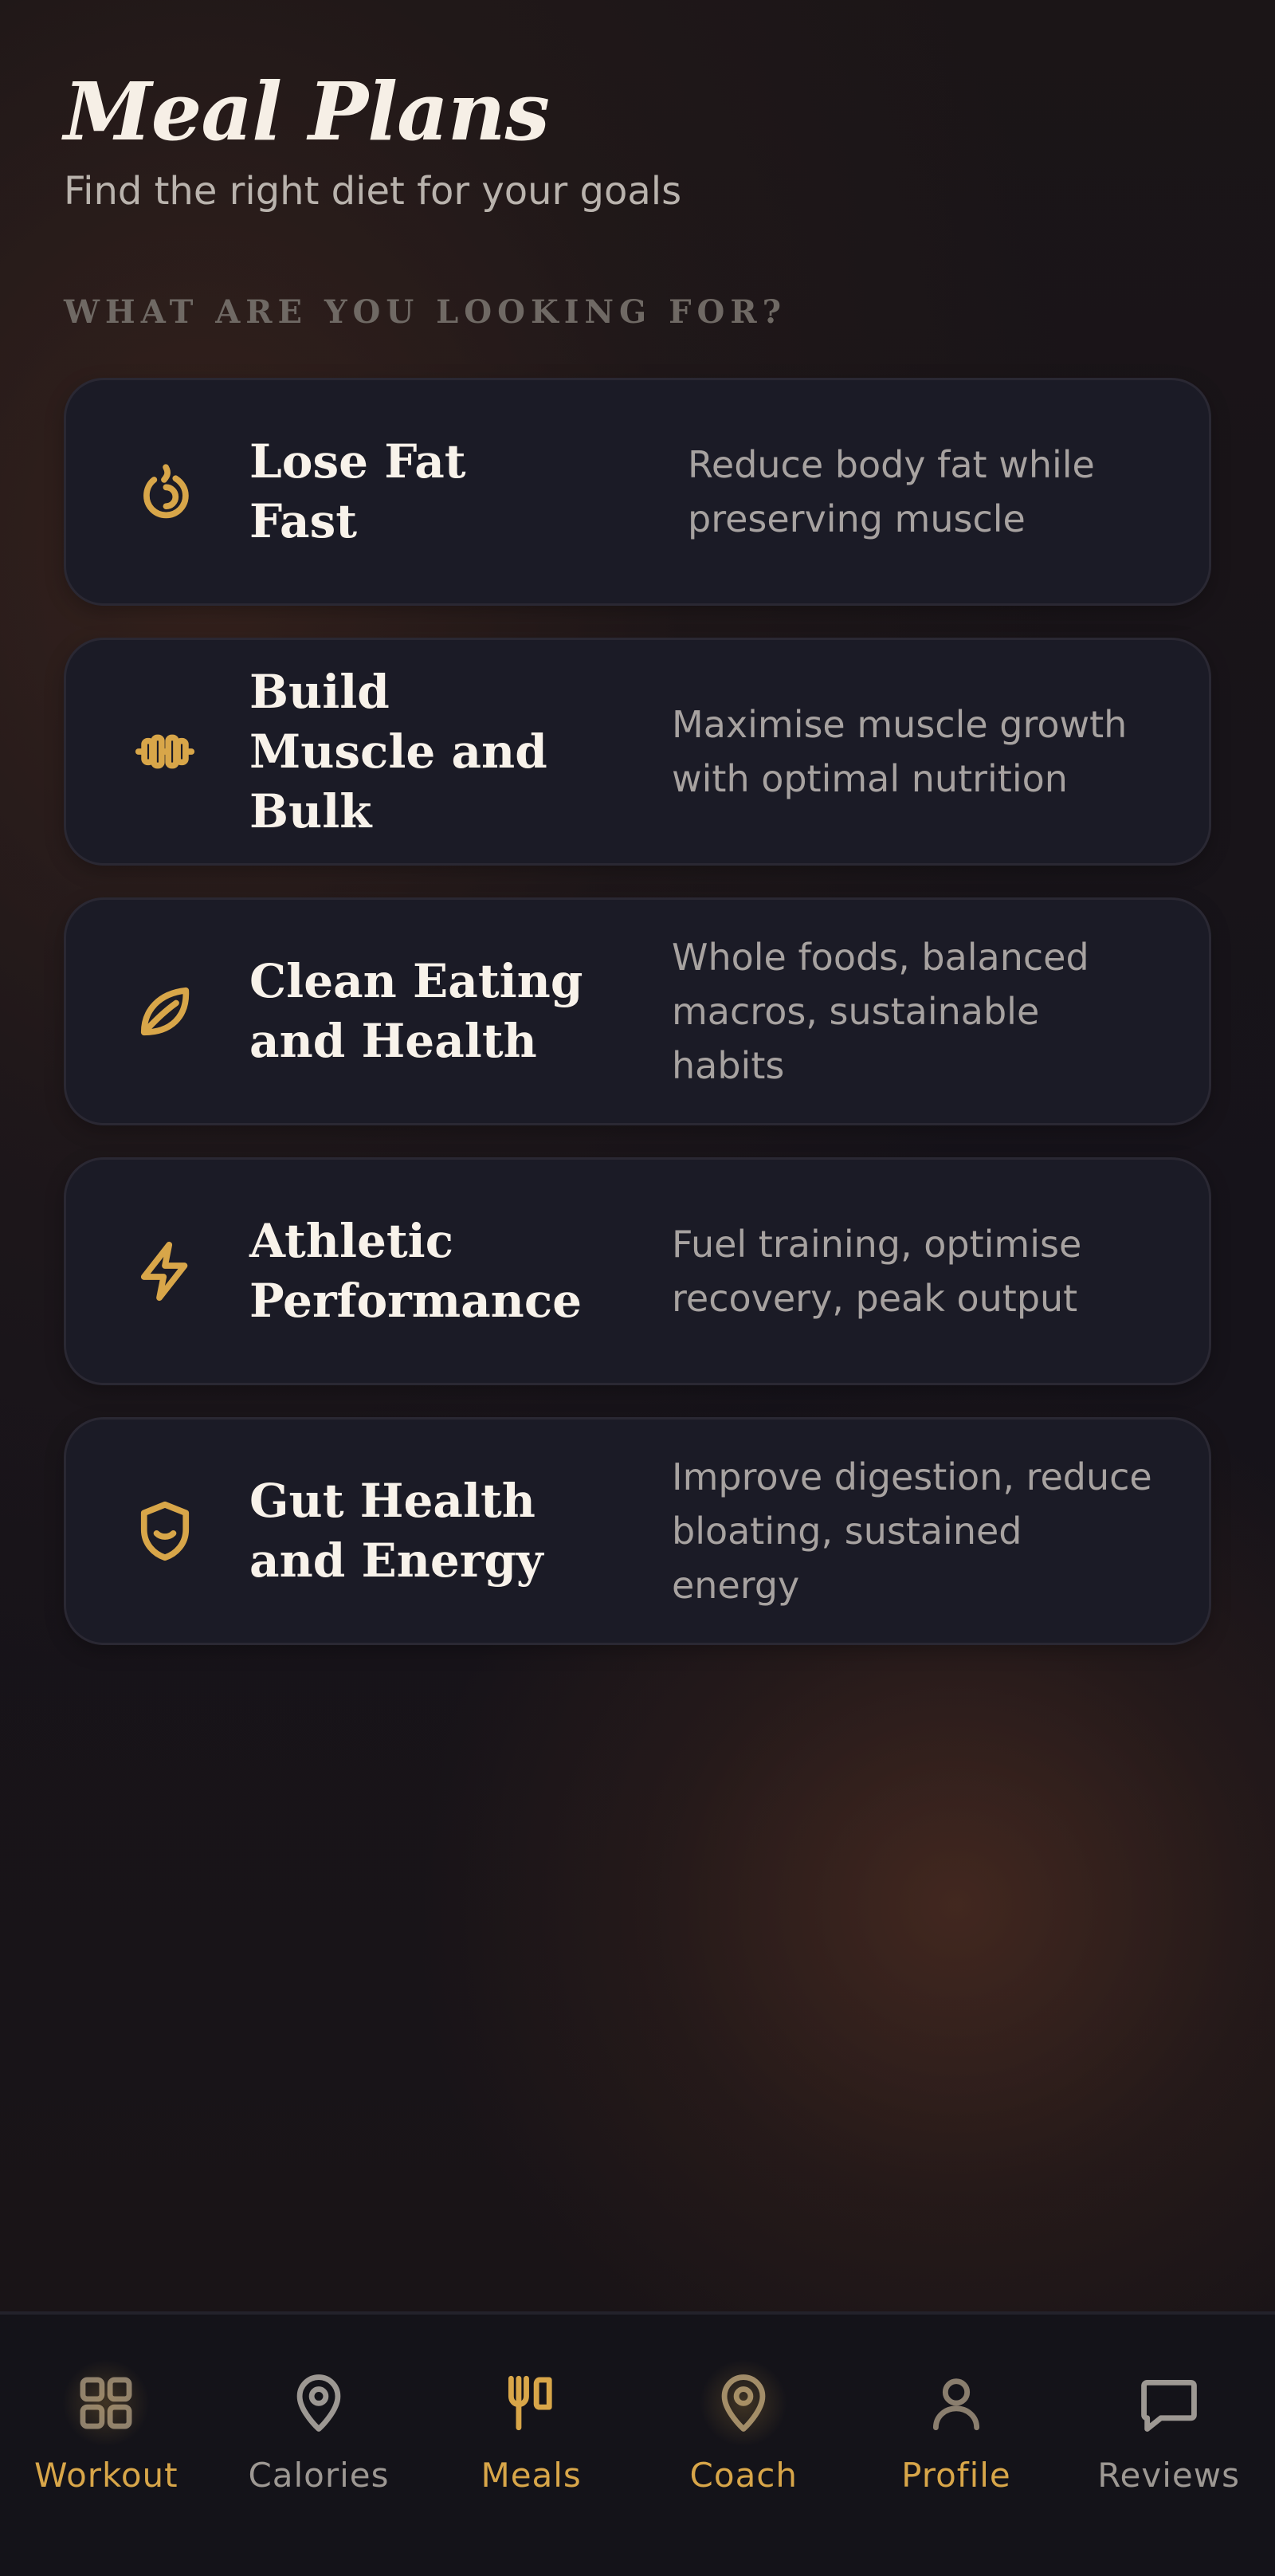  I want to click on nav-item-calories: Calories, so click(319, 2431).